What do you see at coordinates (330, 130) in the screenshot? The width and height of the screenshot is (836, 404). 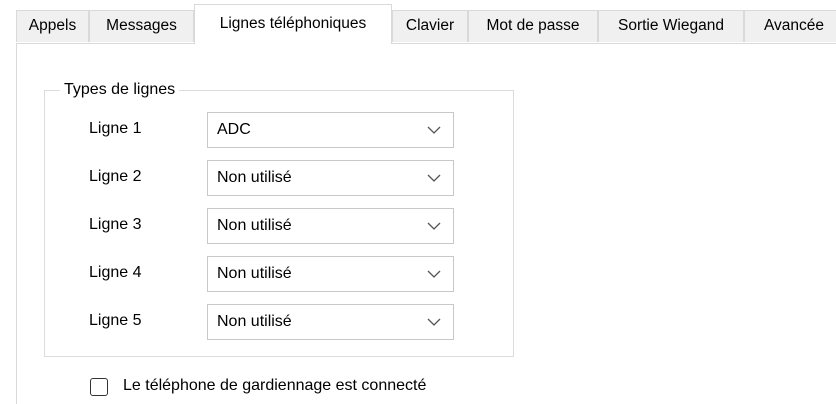 I see `line-1-select: ADC` at bounding box center [330, 130].